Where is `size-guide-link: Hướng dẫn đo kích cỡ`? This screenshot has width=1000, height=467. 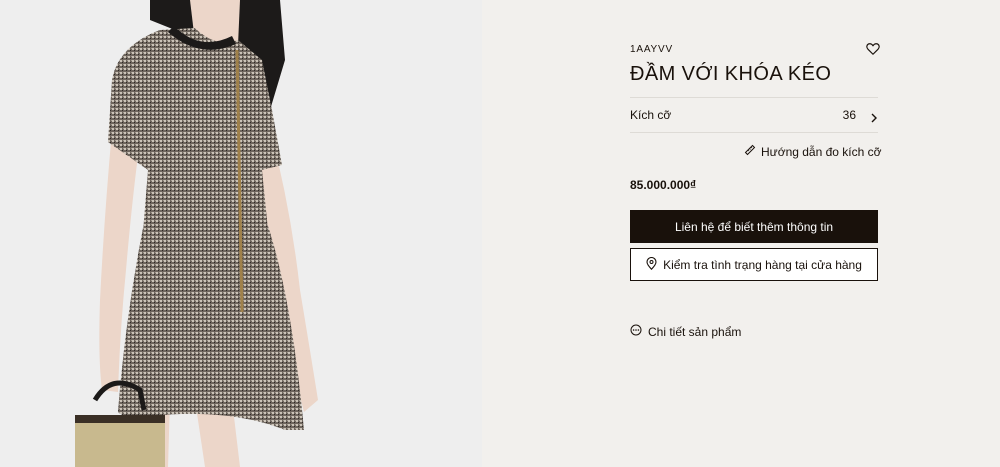 size-guide-link: Hướng dẫn đo kích cỡ is located at coordinates (813, 151).